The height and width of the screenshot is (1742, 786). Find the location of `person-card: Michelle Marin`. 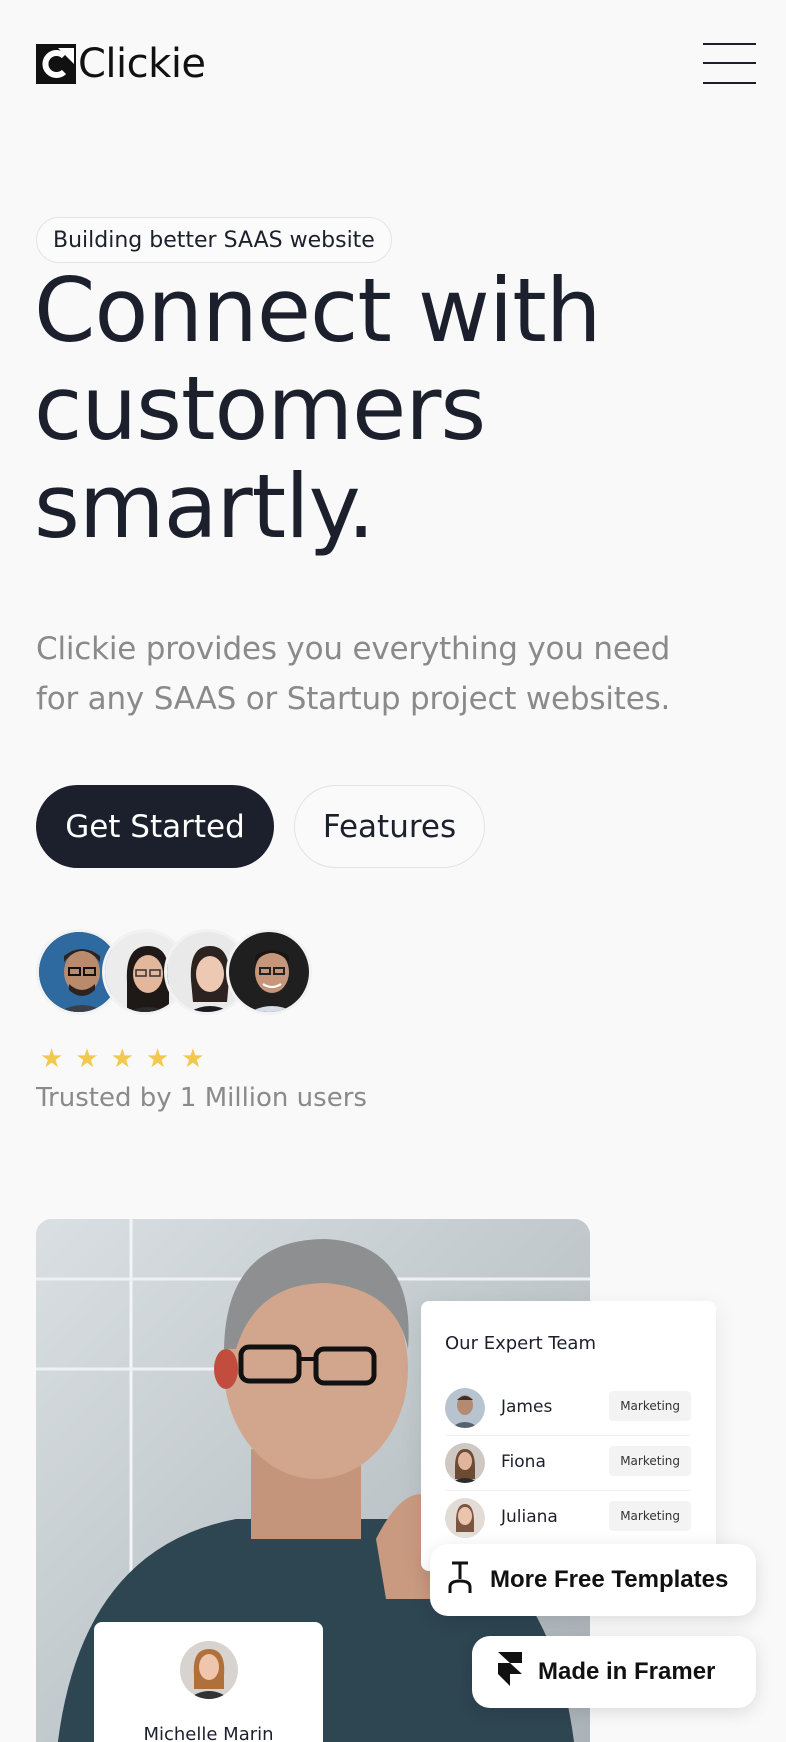

person-card: Michelle Marin is located at coordinates (208, 1682).